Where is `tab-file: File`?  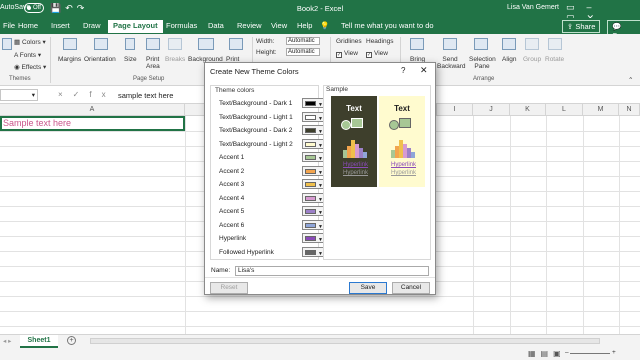
tab-file: File is located at coordinates (9, 25).